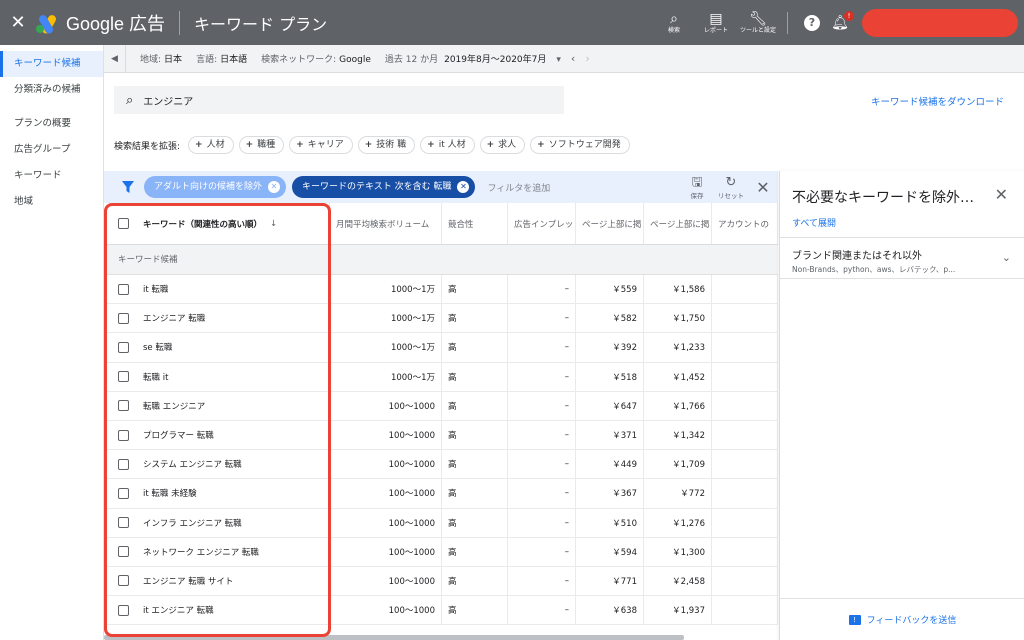 The image size is (1024, 640). What do you see at coordinates (814, 222) in the screenshot?
I see `expand-all-link: すべて展開` at bounding box center [814, 222].